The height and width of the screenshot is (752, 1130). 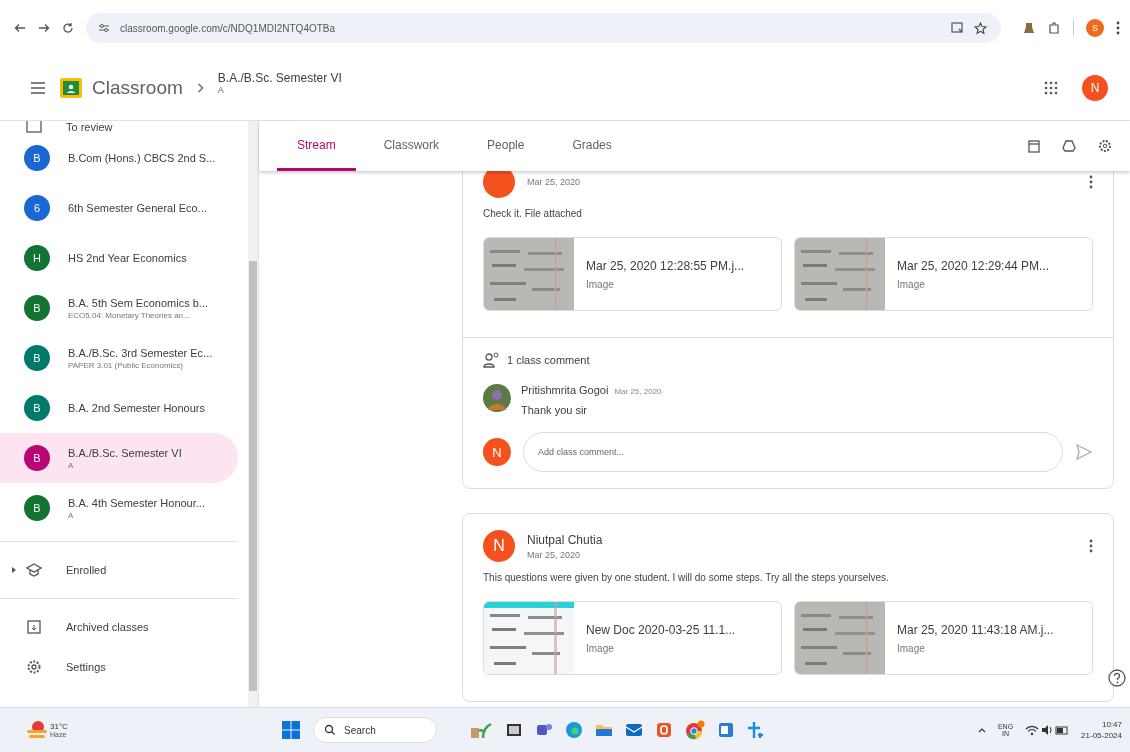 I want to click on mail-icon, so click(x=633, y=730).